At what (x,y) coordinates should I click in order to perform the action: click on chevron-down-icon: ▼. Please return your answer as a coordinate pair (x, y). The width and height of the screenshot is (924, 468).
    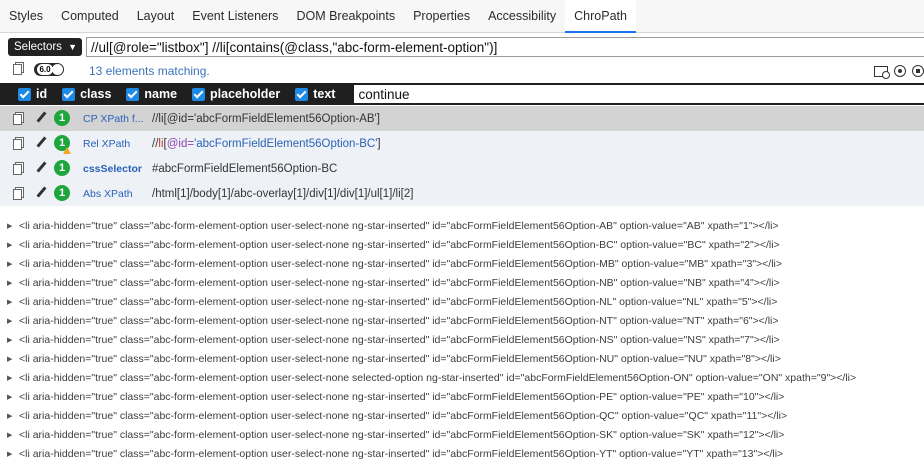
    Looking at the image, I should click on (72, 47).